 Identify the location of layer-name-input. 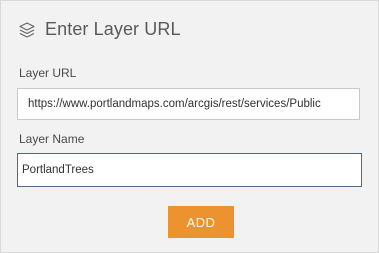
(189, 170).